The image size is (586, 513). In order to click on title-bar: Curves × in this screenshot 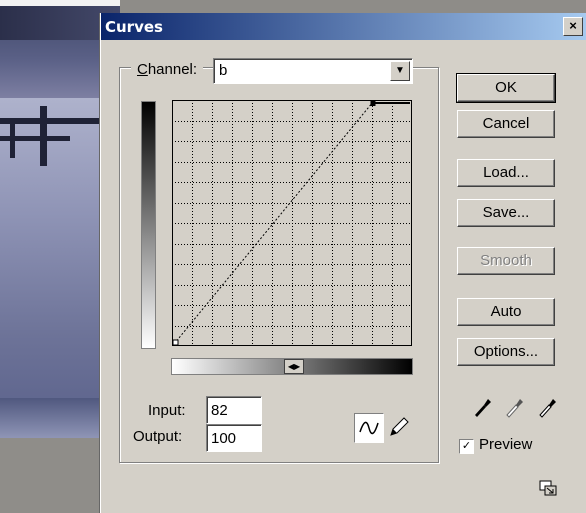, I will do `click(343, 26)`.